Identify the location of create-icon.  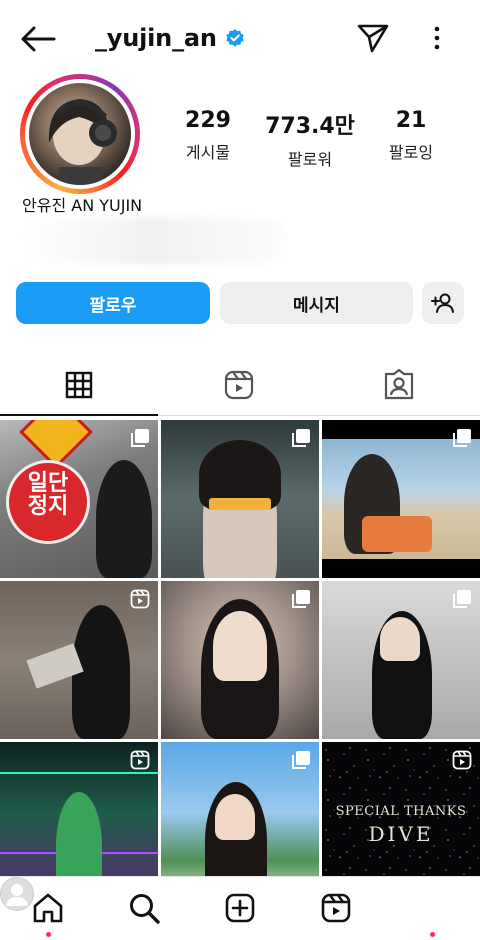
(240, 908).